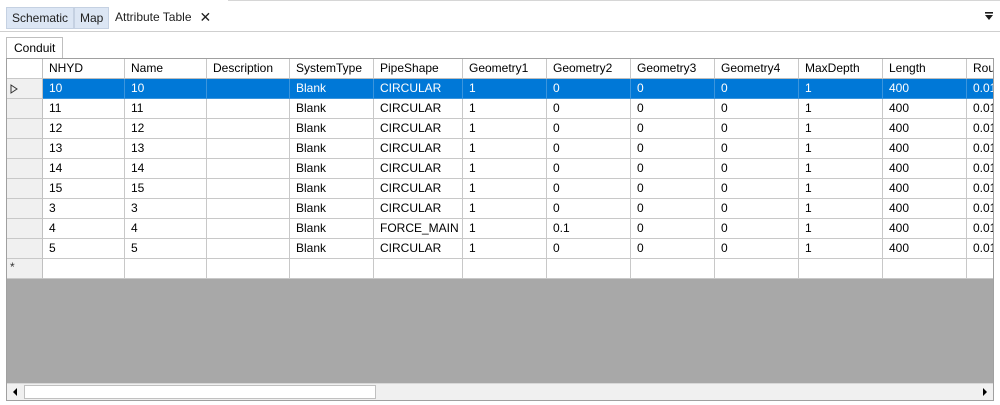  What do you see at coordinates (200, 392) in the screenshot?
I see `scrollbar-thumb` at bounding box center [200, 392].